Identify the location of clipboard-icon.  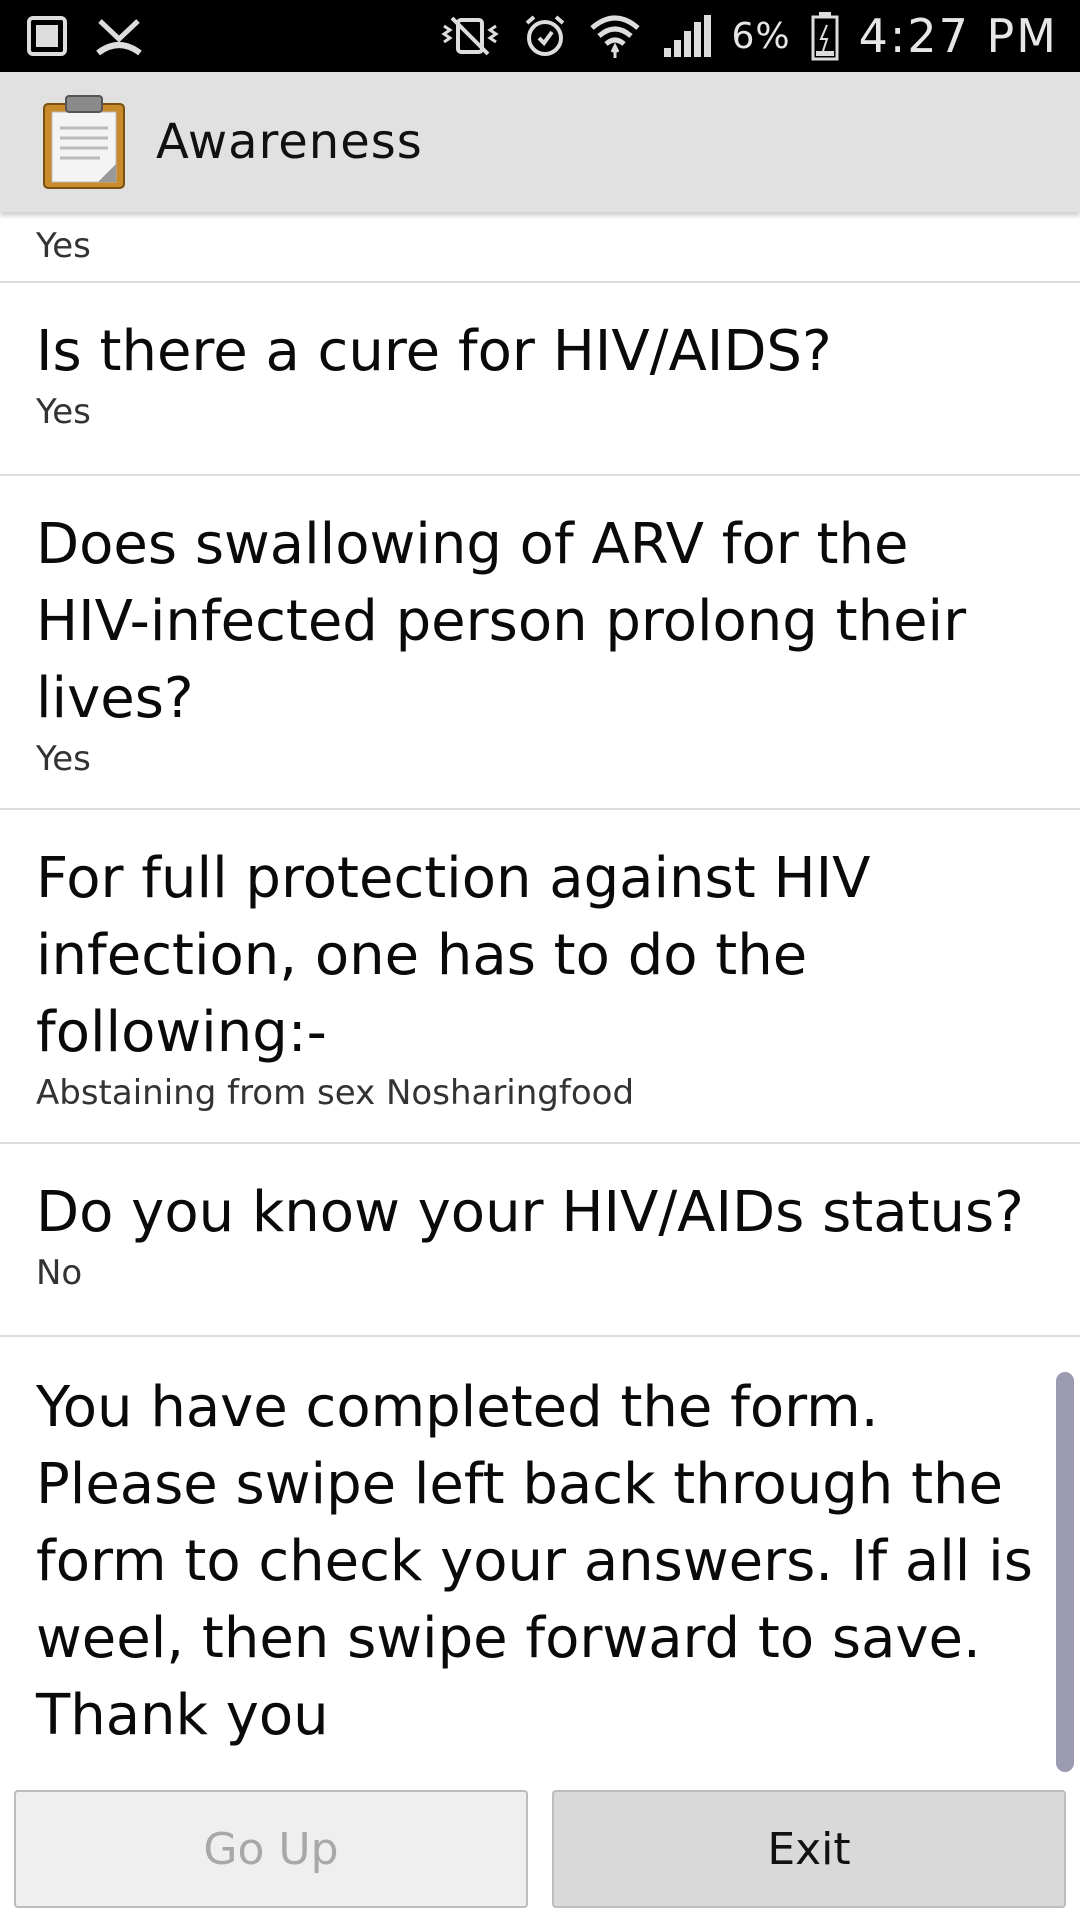
(85, 142).